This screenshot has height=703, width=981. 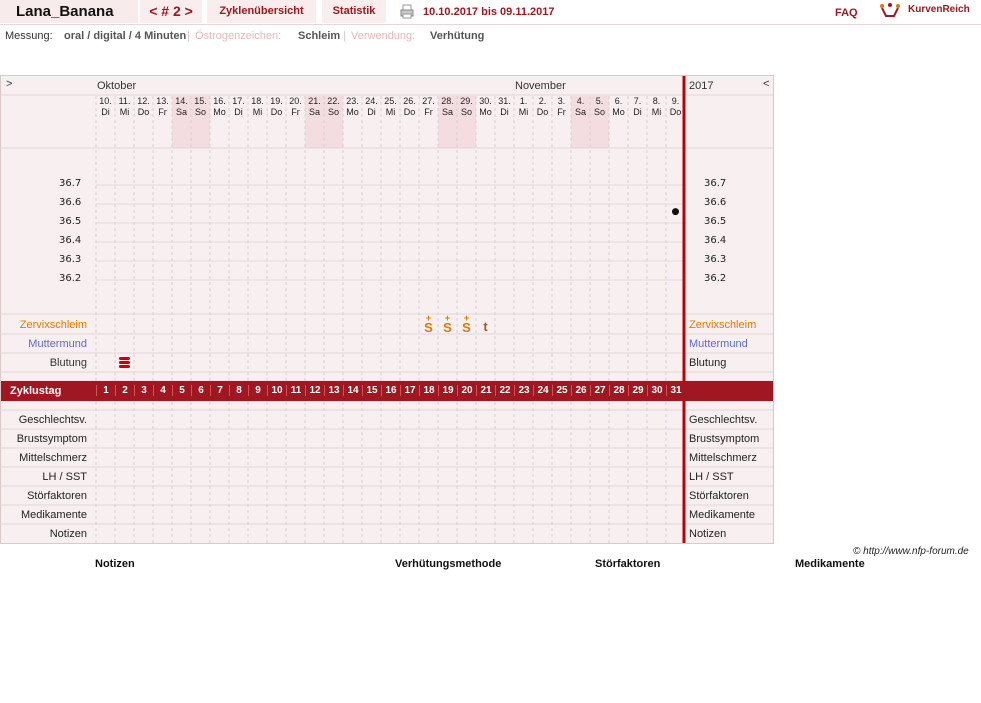 What do you see at coordinates (542, 390) in the screenshot?
I see `cycle-day-number: 24` at bounding box center [542, 390].